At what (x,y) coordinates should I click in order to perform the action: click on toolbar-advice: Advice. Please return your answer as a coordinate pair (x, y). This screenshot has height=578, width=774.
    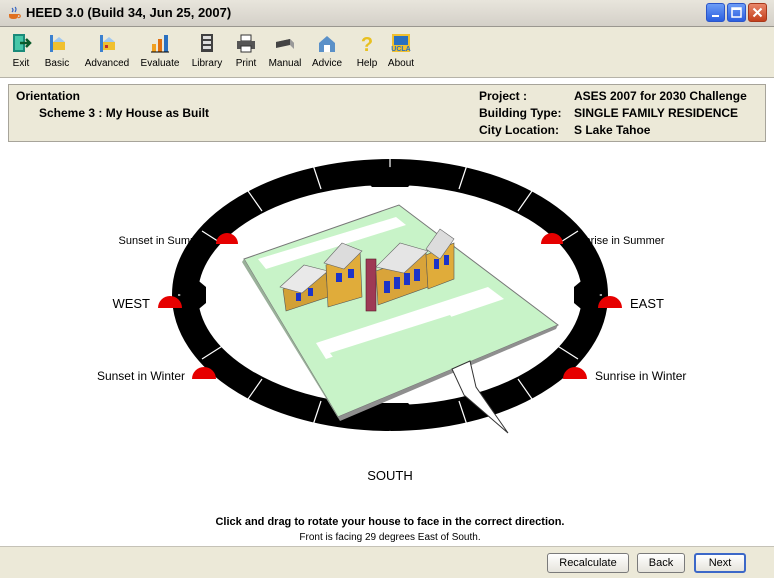
    Looking at the image, I should click on (327, 50).